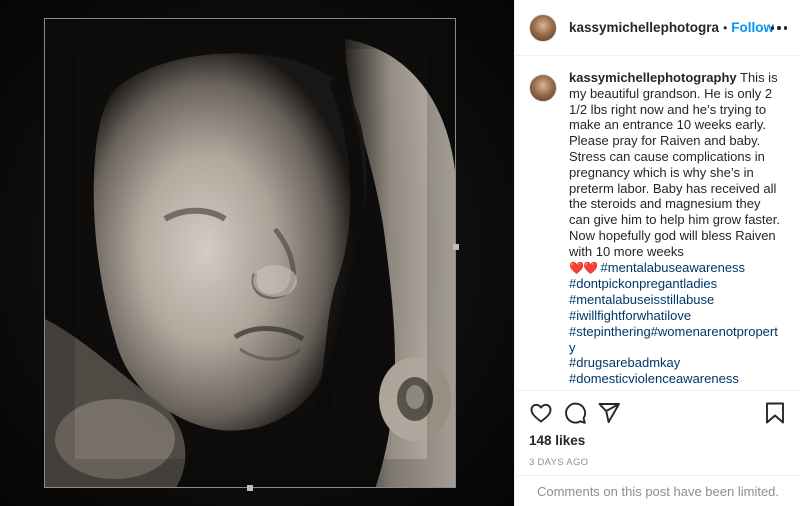 The height and width of the screenshot is (506, 800). I want to click on likes-count: 148 likes, so click(658, 440).